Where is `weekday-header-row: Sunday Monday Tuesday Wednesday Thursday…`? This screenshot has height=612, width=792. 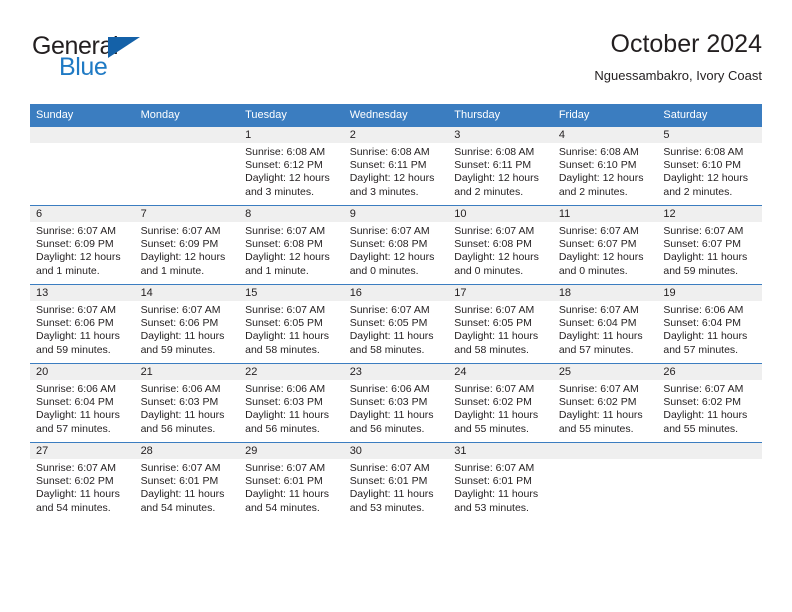 weekday-header-row: Sunday Monday Tuesday Wednesday Thursday… is located at coordinates (396, 115).